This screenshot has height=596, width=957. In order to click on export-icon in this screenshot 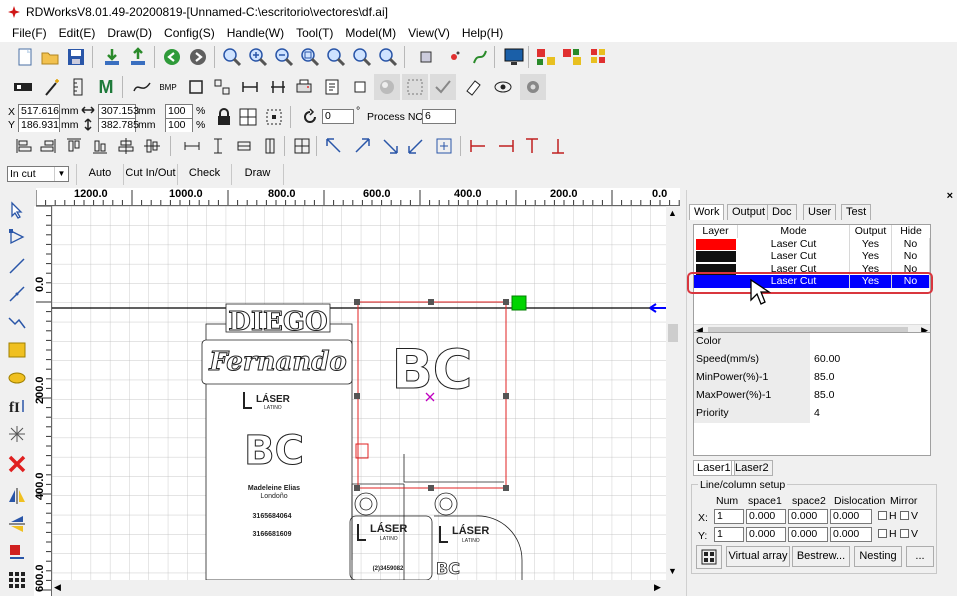, I will do `click(138, 57)`.